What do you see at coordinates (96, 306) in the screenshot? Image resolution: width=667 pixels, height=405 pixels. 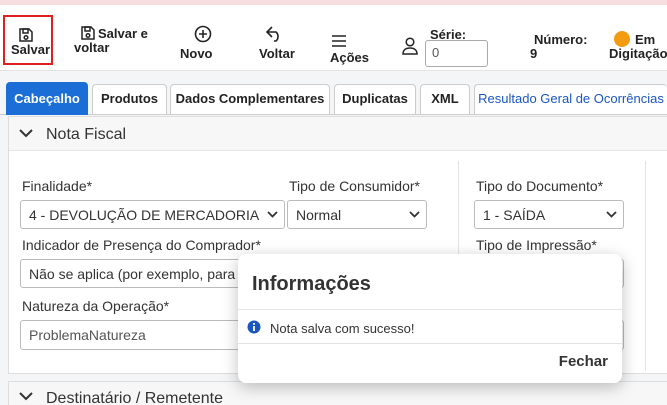 I see `natureza-operacao-label: Natureza da Operação*` at bounding box center [96, 306].